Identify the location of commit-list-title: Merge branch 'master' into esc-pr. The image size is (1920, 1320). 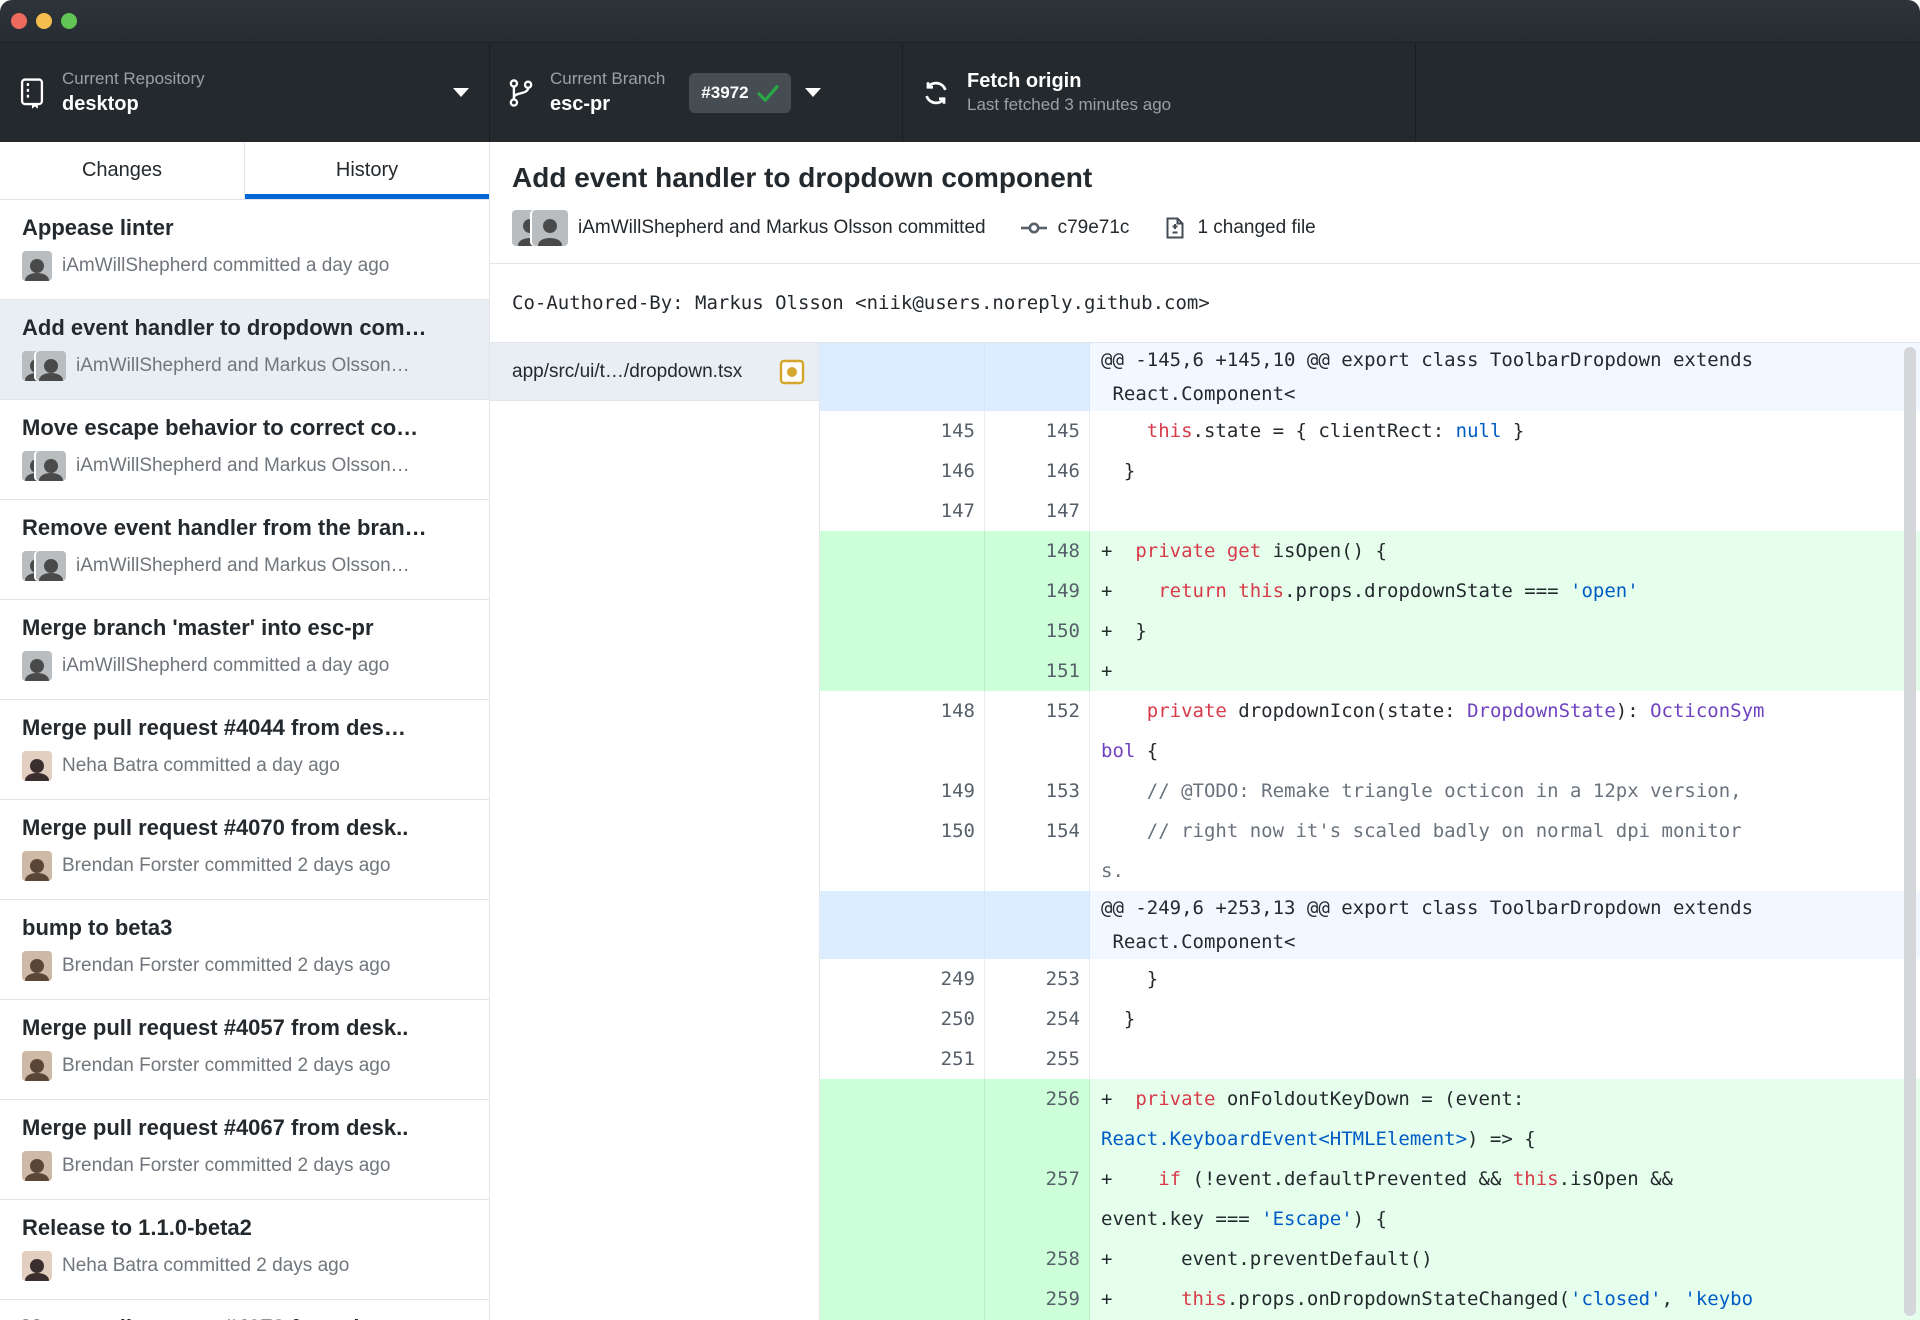
(198, 627).